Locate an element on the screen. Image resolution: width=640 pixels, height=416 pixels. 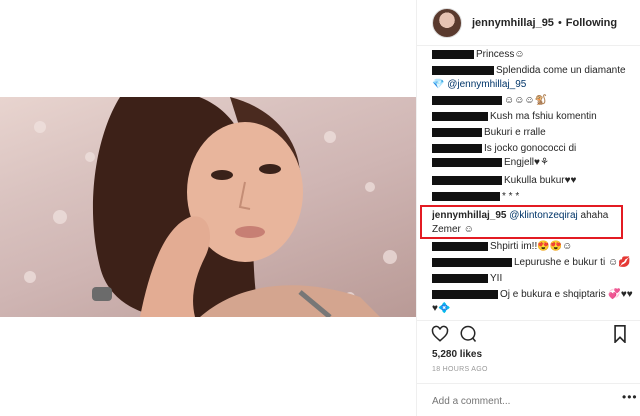
comment-line2: 💎 @jennymhillaj_95 is located at coordinates (479, 85).